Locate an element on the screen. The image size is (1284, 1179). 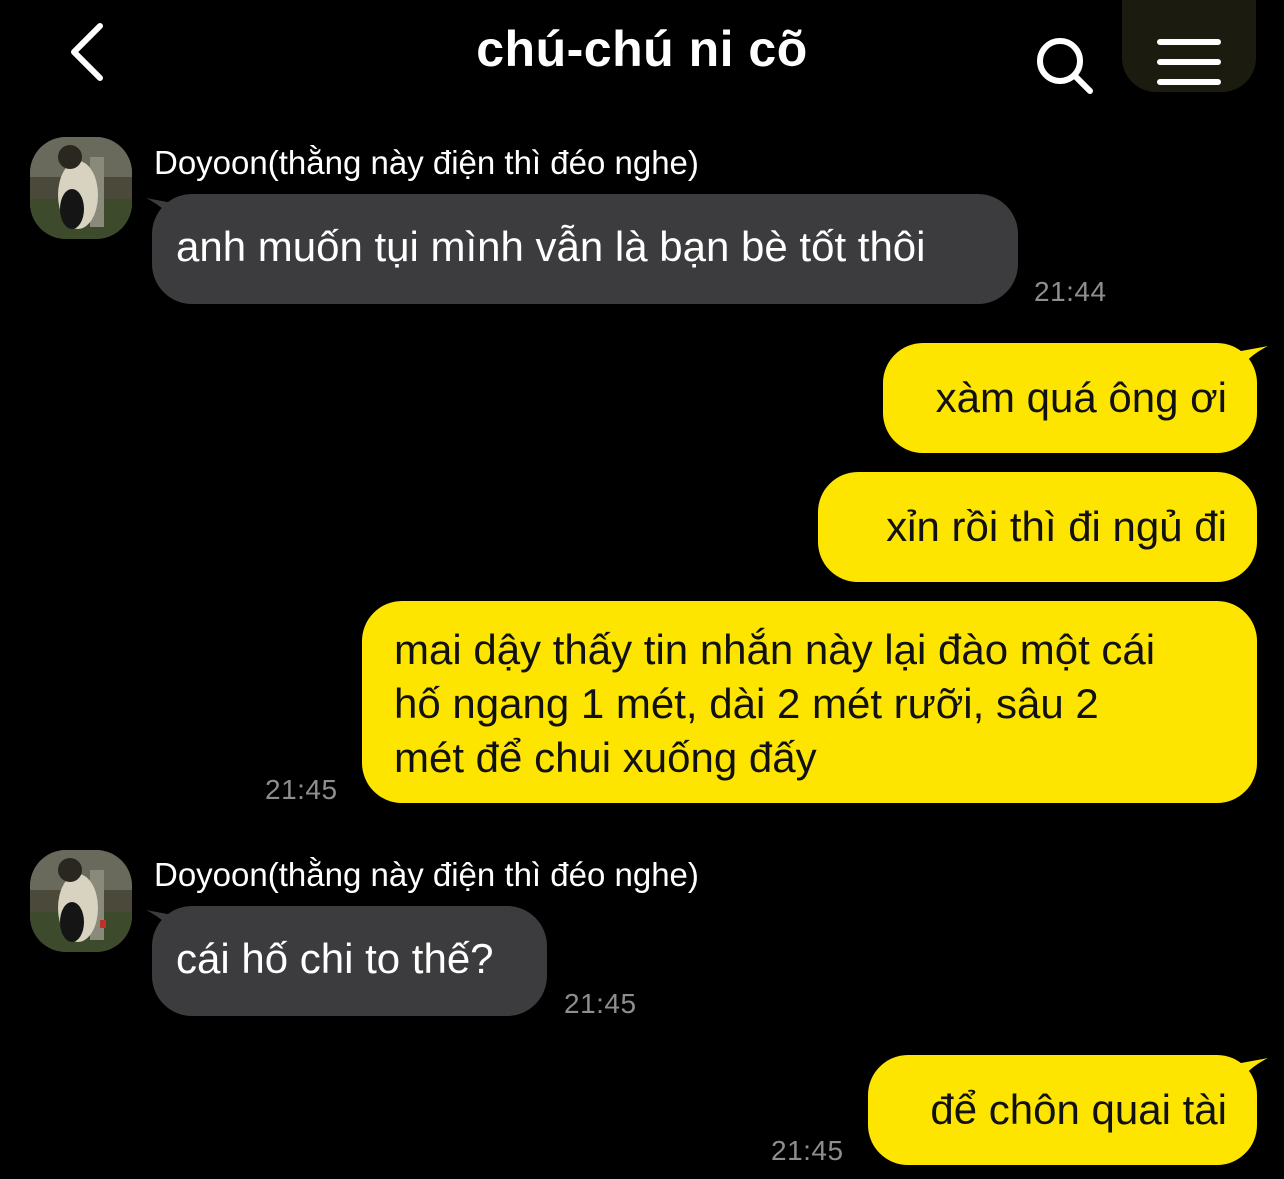
search-button is located at coordinates (1065, 65).